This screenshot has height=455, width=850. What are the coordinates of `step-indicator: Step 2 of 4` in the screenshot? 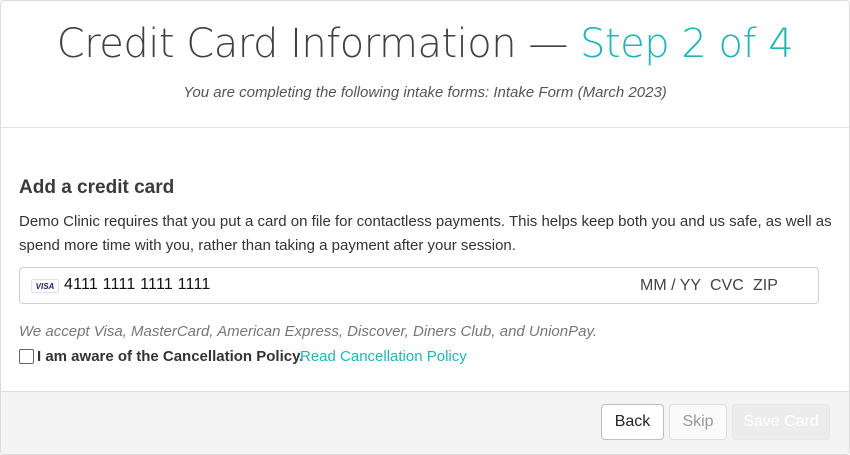 It's located at (687, 44).